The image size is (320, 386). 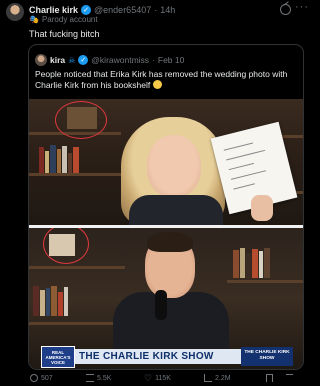 I want to click on emoji-icon: ☠, so click(x=72, y=60).